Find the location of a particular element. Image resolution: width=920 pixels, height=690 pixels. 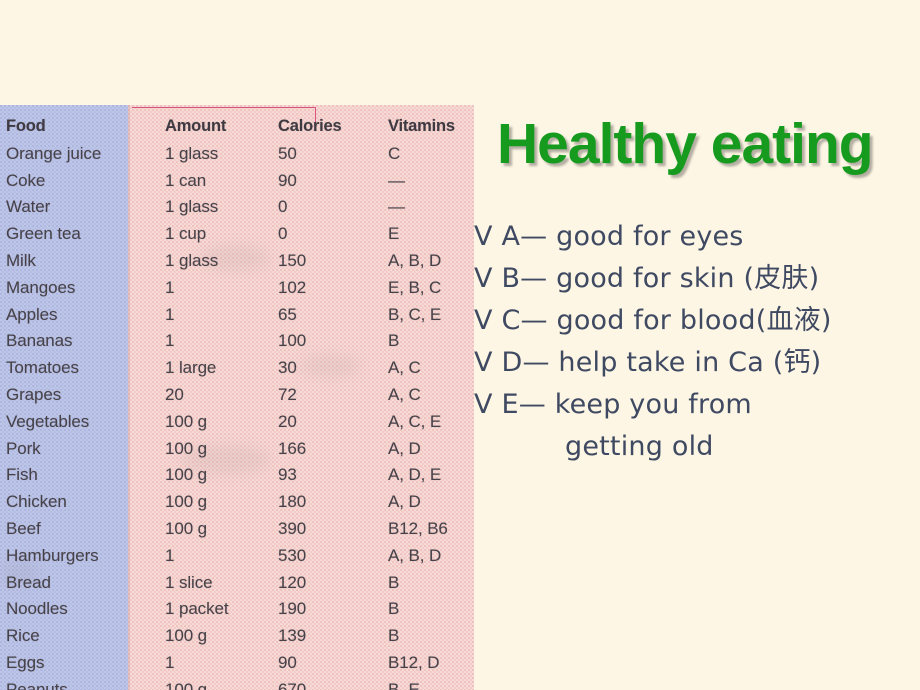

table-cell-food: Noodles is located at coordinates (37, 609).